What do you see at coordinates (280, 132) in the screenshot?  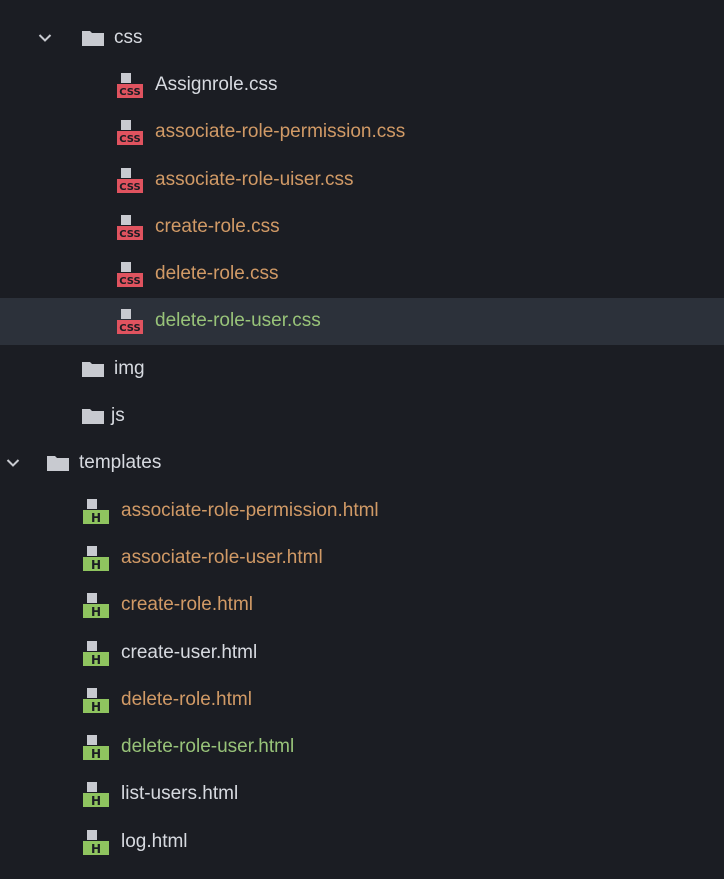 I see `file-label: associate-role-permission.css` at bounding box center [280, 132].